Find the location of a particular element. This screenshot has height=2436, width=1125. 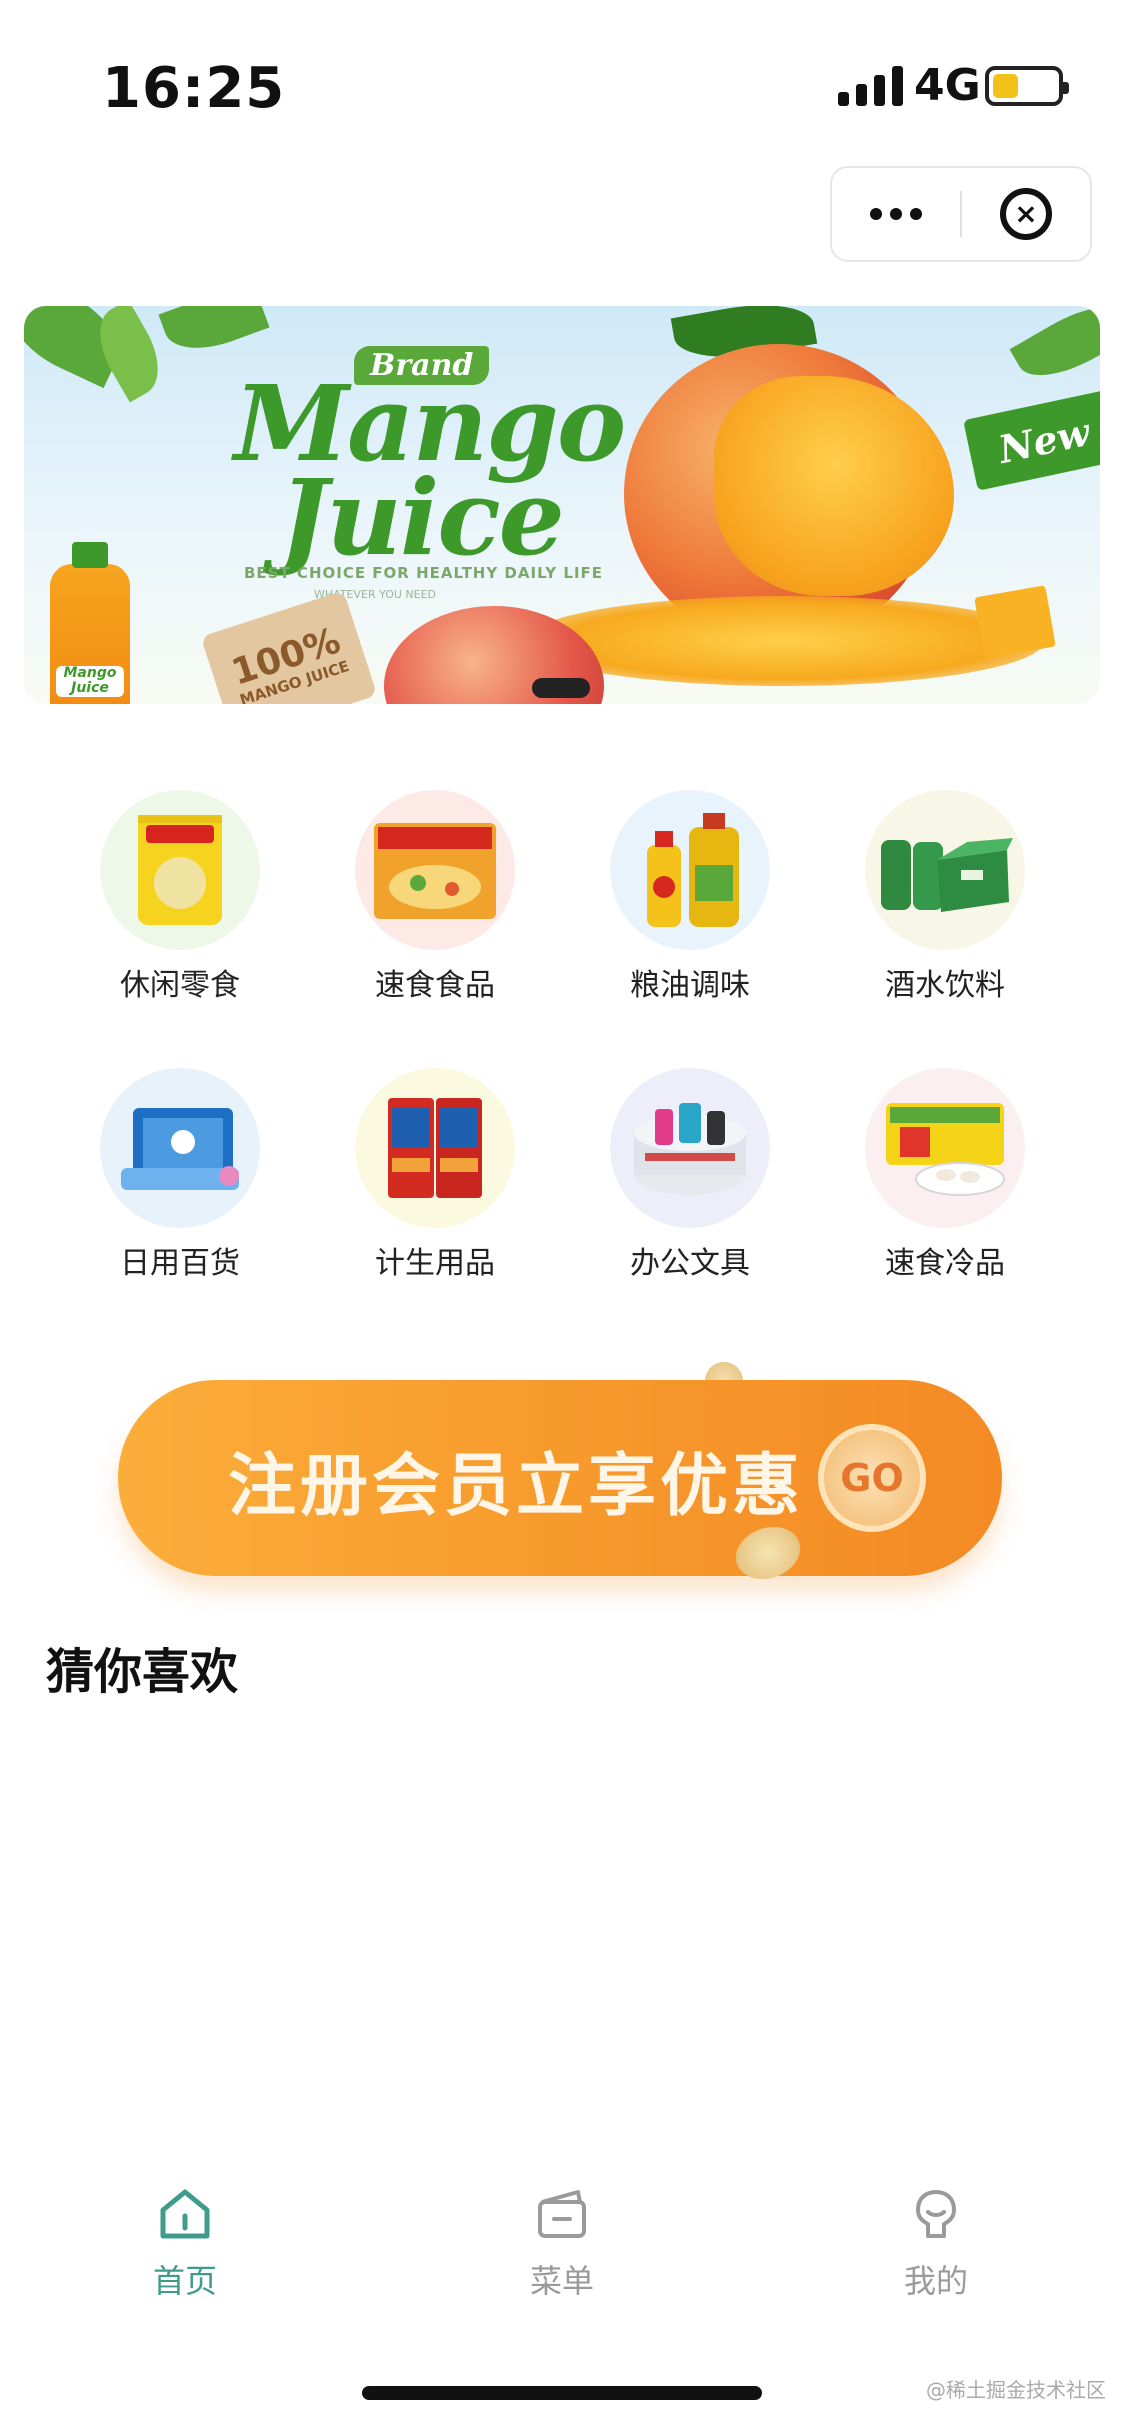

member-signup-banner: 注册会员立享优惠 GO is located at coordinates (560, 1478).